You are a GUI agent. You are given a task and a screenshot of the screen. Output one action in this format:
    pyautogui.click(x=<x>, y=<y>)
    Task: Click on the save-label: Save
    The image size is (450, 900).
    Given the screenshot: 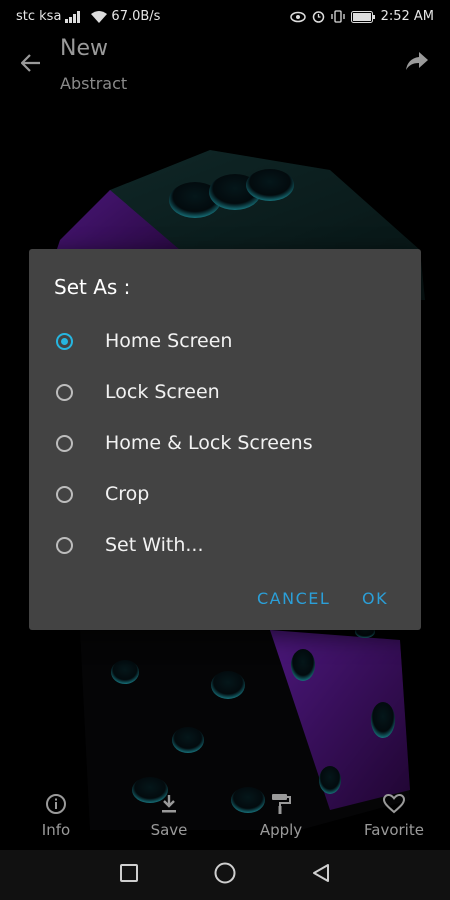 What is the action you would take?
    pyautogui.click(x=169, y=830)
    